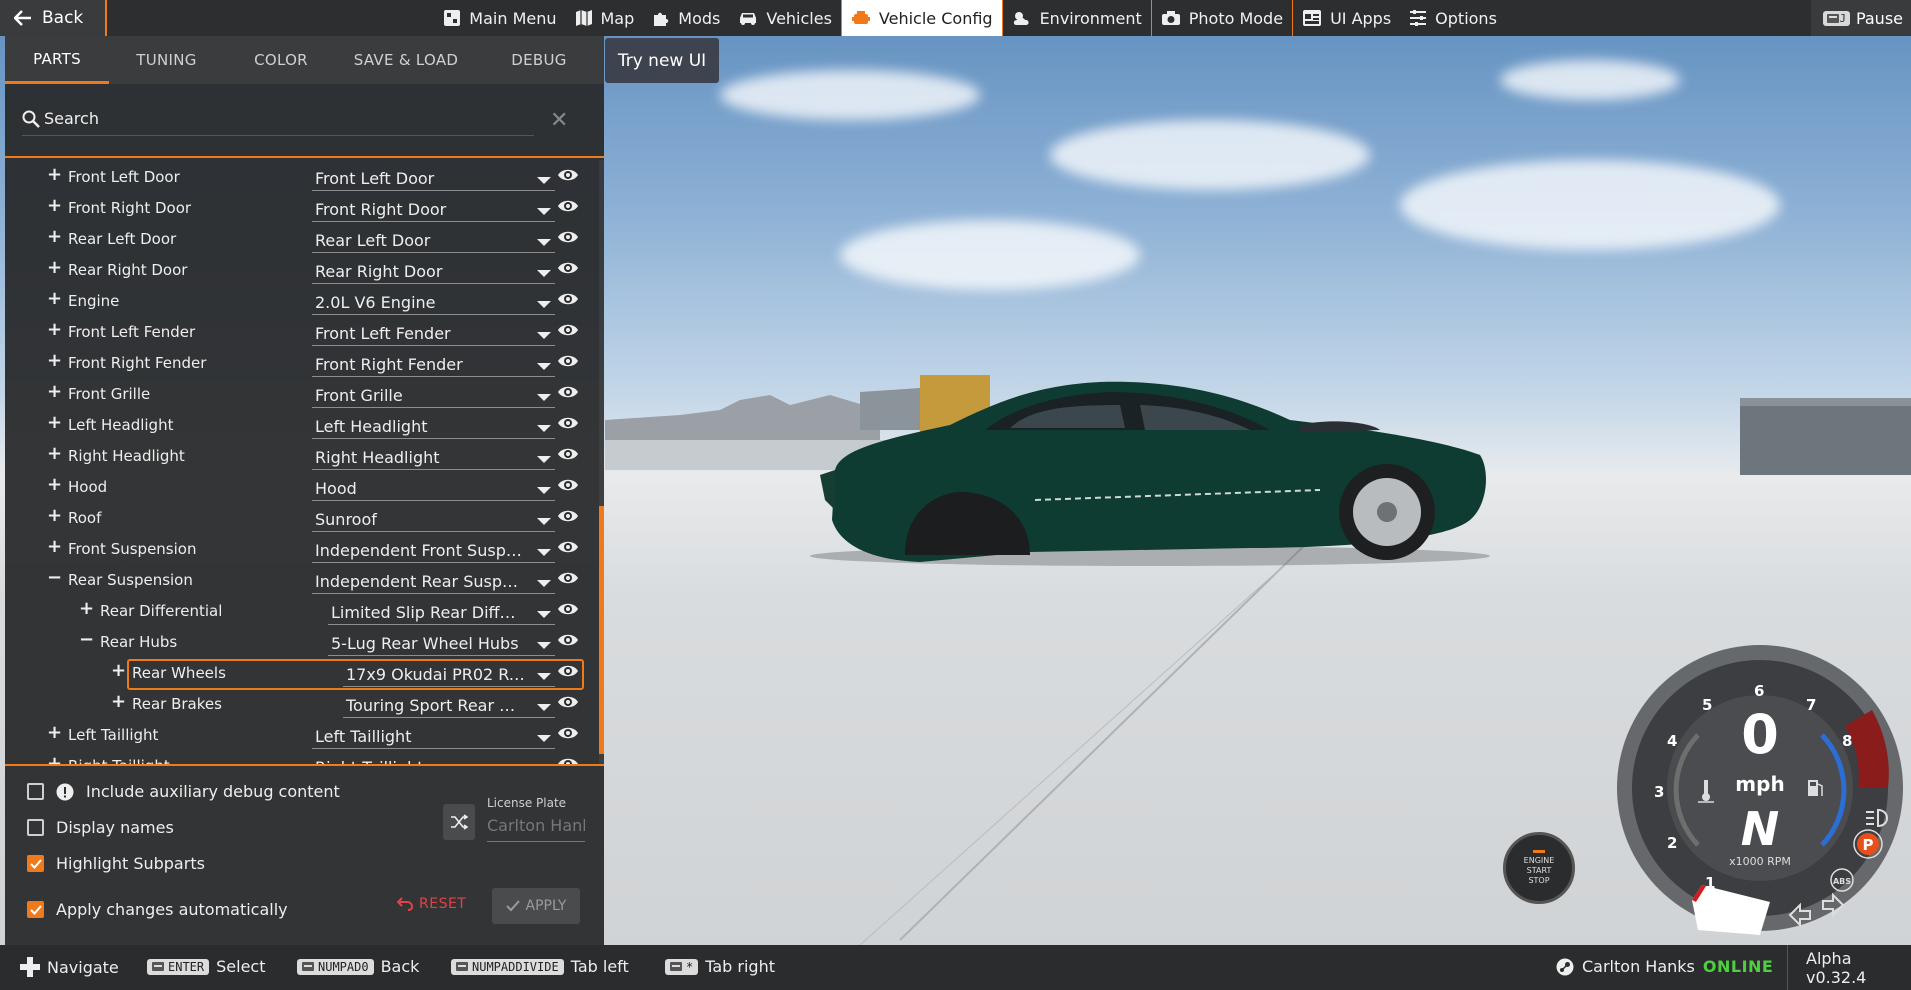  I want to click on try-new-ui-button: Try new UI, so click(662, 60).